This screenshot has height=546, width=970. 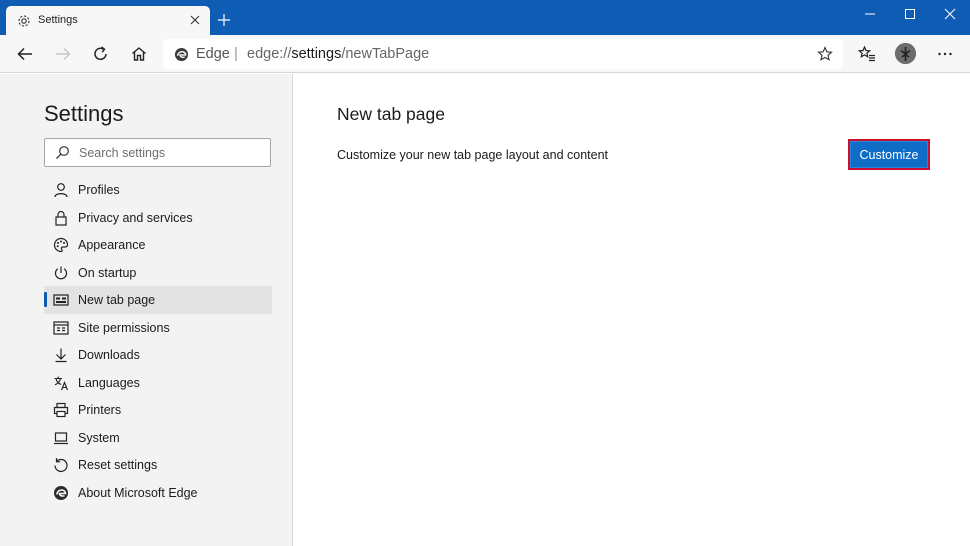 I want to click on download-icon, so click(x=61, y=355).